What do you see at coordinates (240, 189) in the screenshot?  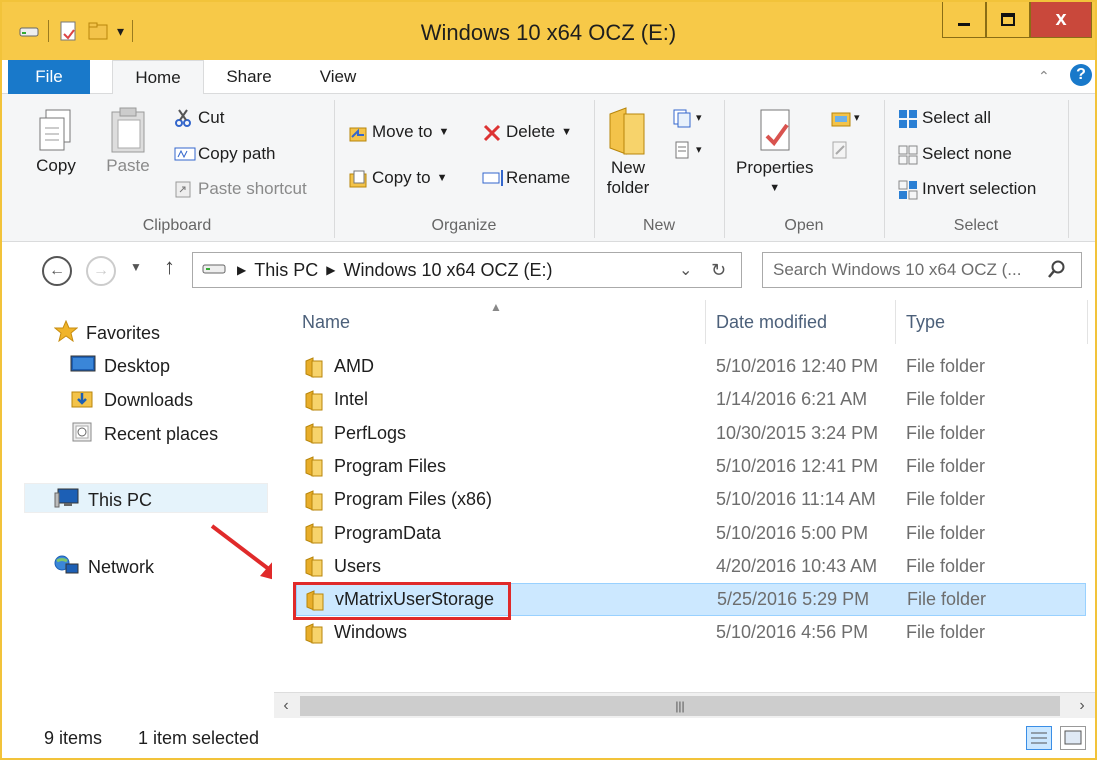 I see `paste-shortcut-button: Paste shortcut` at bounding box center [240, 189].